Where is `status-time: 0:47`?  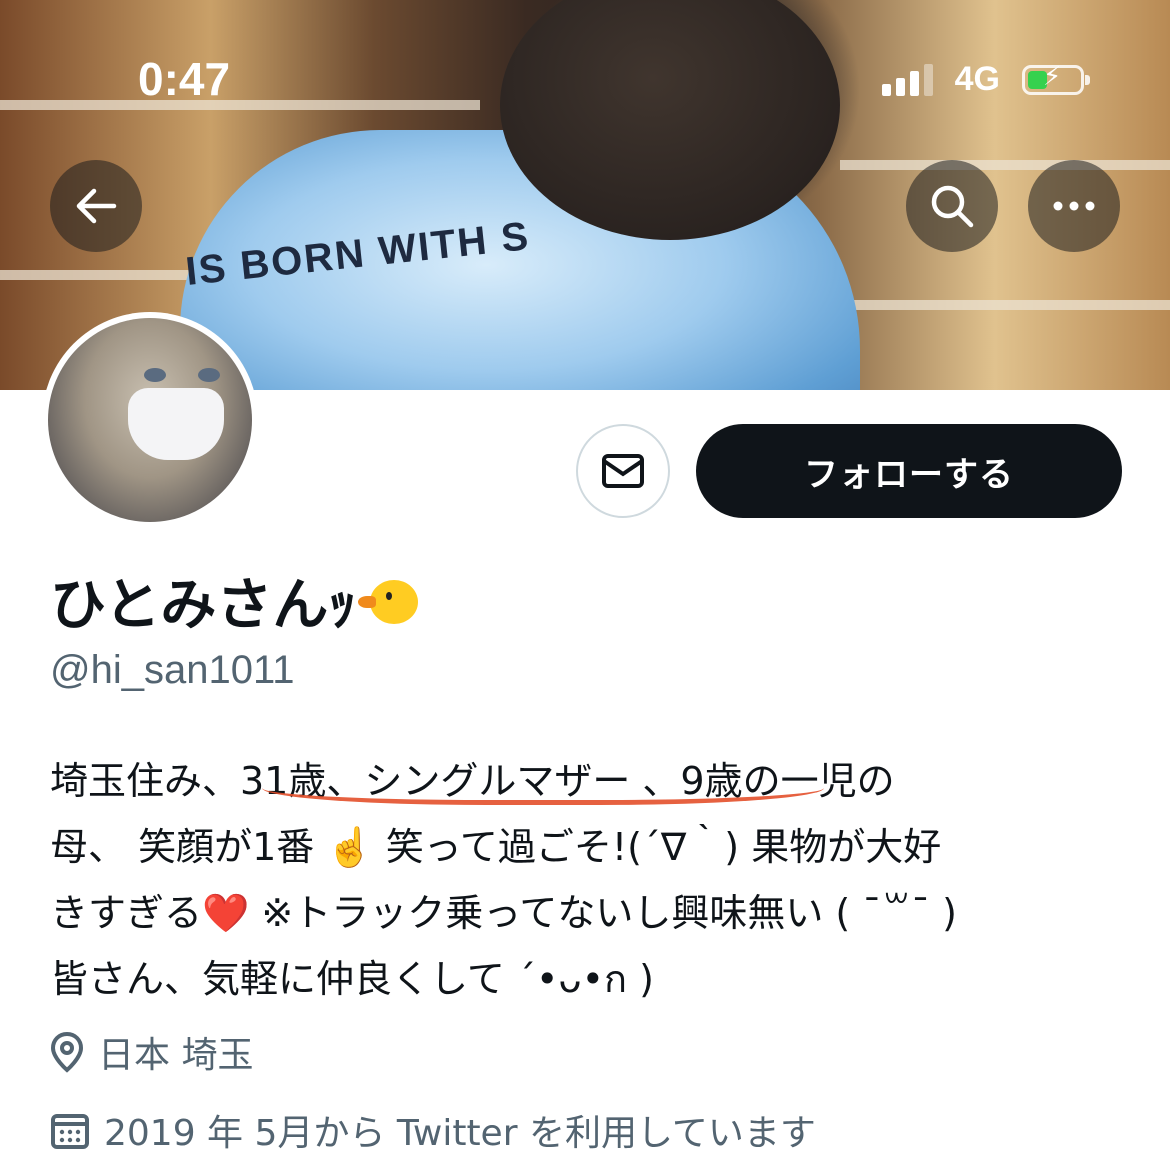
status-time: 0:47 is located at coordinates (184, 79).